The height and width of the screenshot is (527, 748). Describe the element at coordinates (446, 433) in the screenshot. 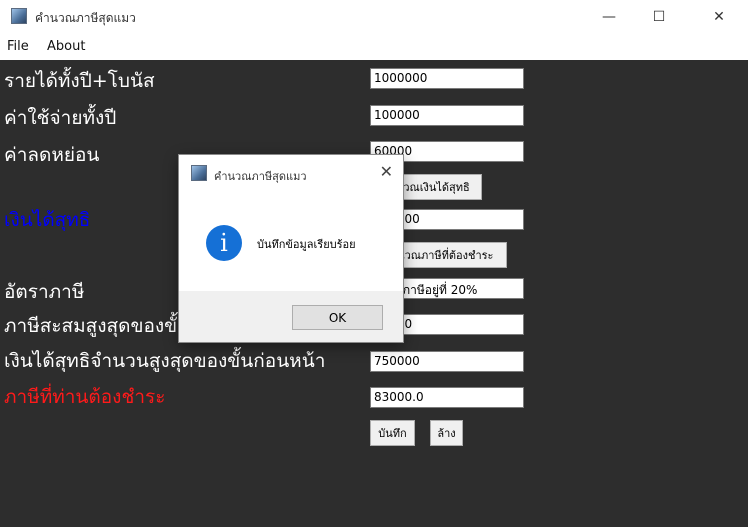

I see `clear-button: ล้าง` at that location.